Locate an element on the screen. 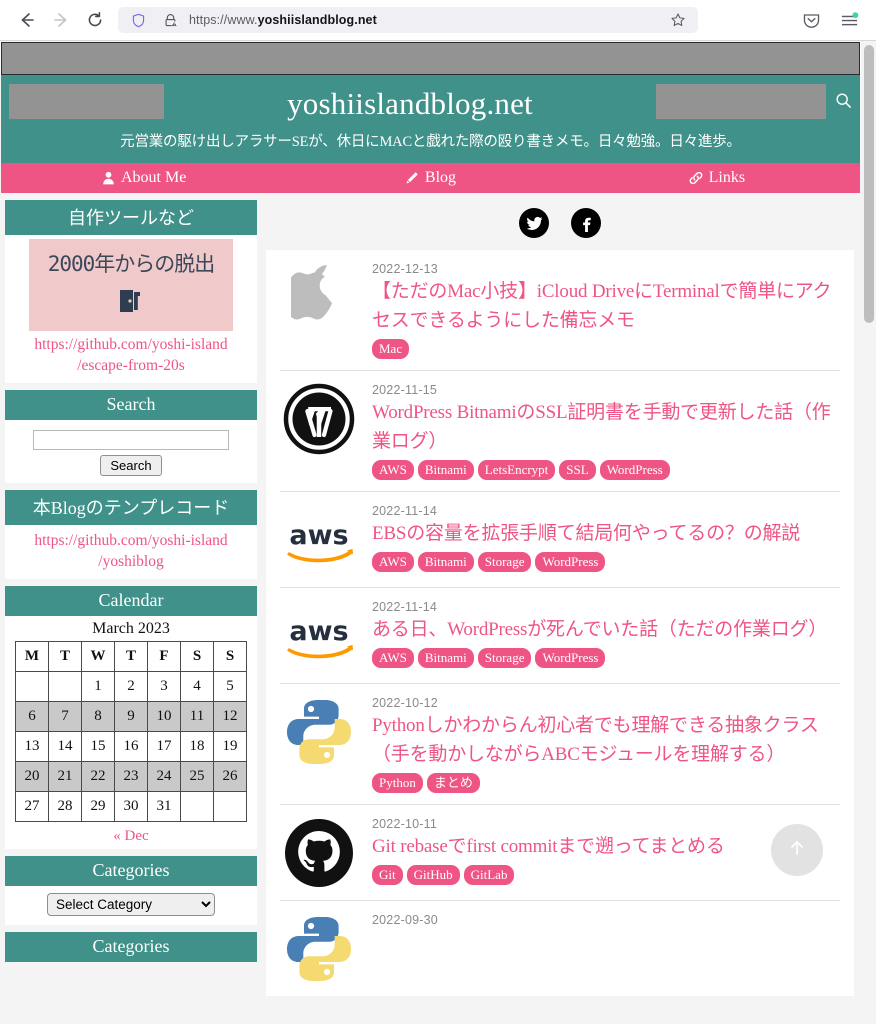  calendar-day-cell: 15 is located at coordinates (98, 746).